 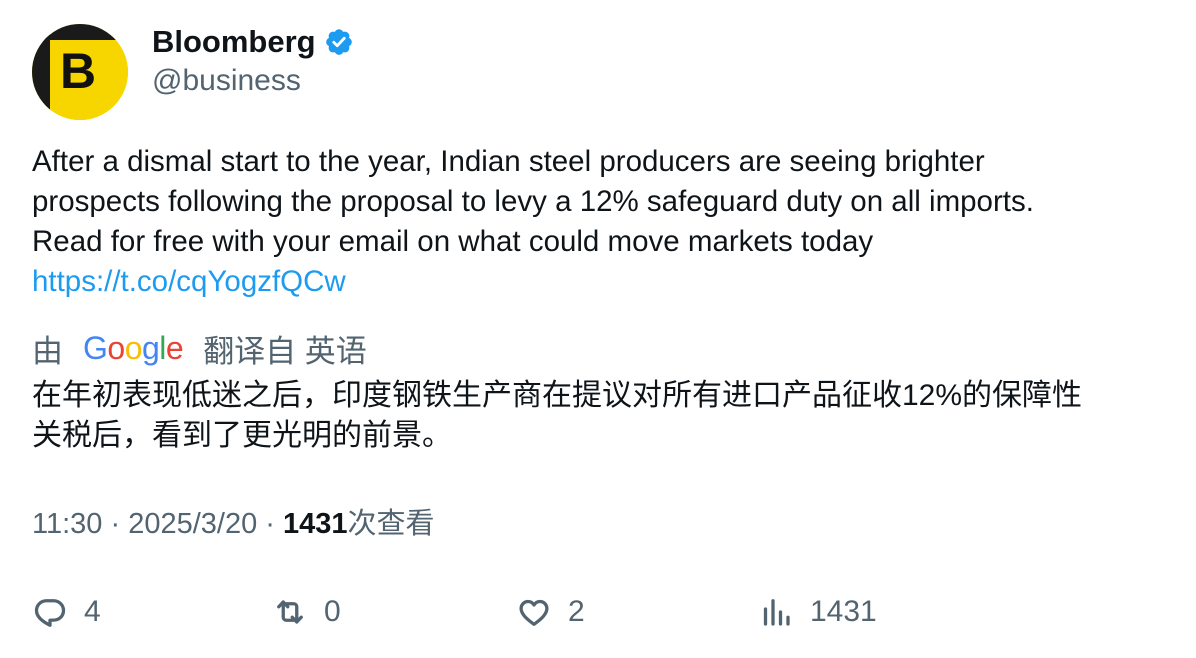 I want to click on reply-icon, so click(x=50, y=613).